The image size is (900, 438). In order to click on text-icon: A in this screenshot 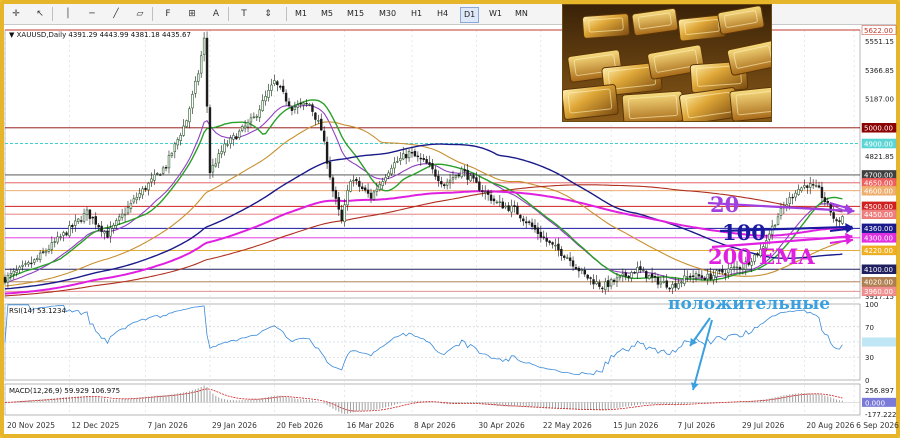, I will do `click(216, 14)`.